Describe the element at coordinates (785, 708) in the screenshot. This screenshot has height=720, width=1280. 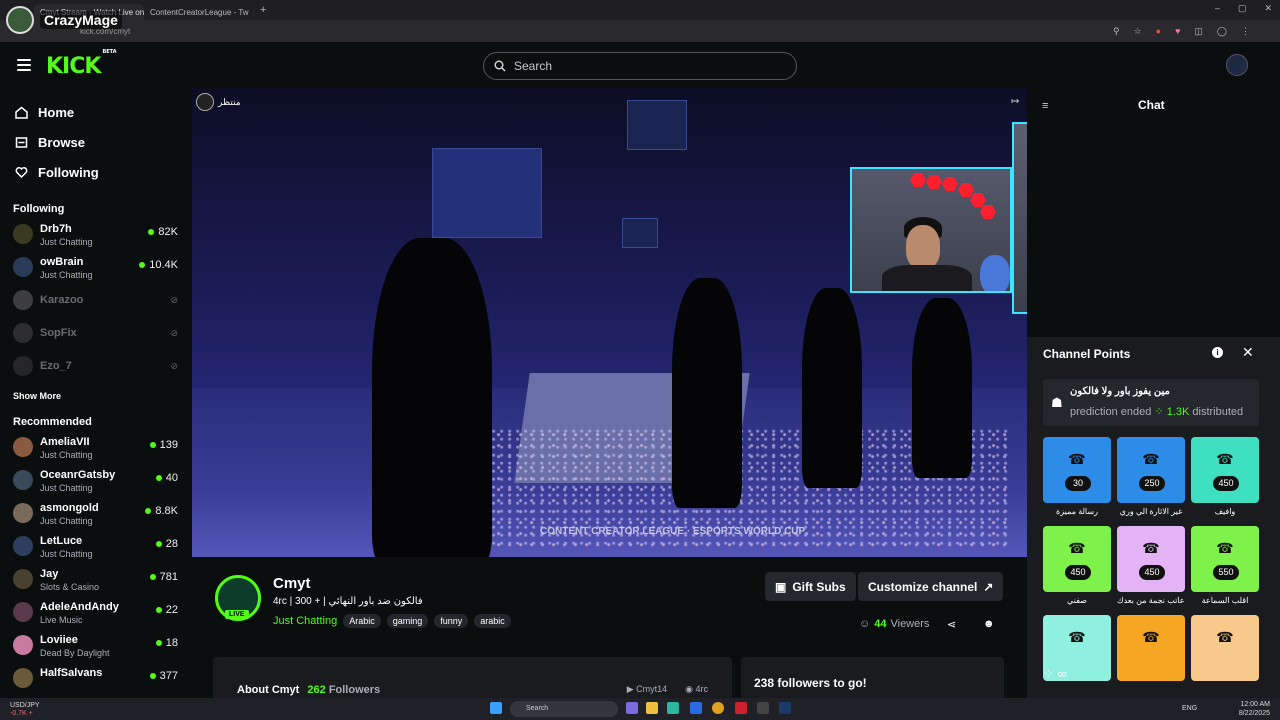
I see `steam-icon` at that location.